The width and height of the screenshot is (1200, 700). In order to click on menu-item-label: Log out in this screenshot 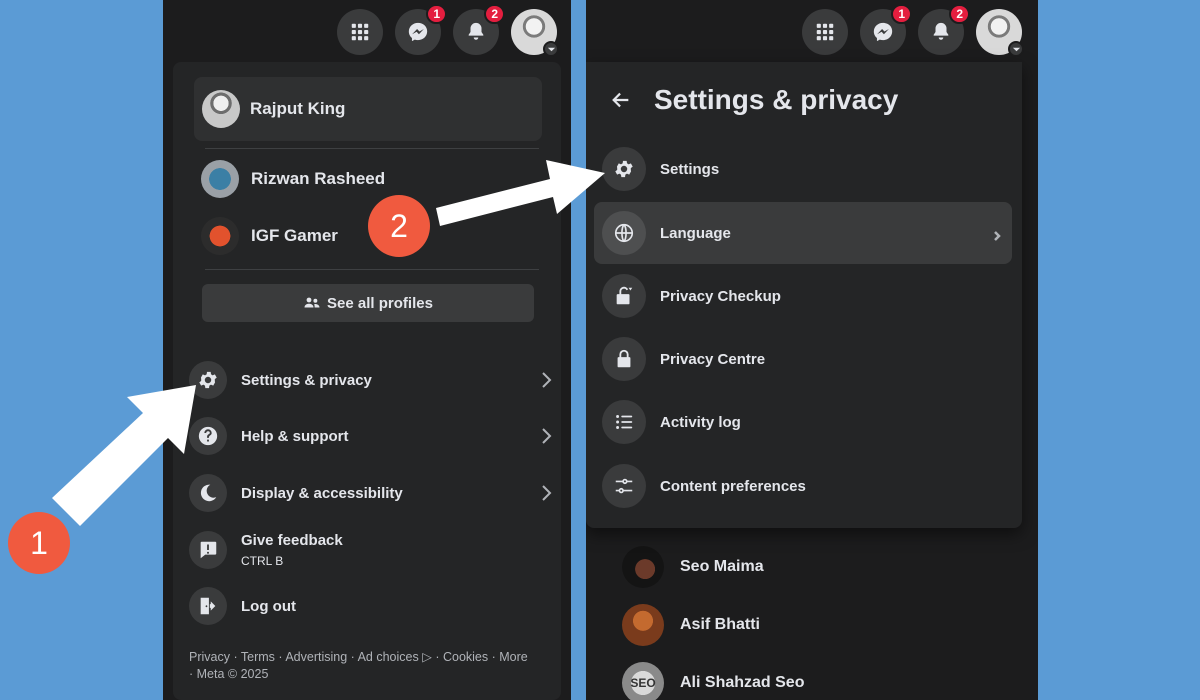, I will do `click(268, 606)`.